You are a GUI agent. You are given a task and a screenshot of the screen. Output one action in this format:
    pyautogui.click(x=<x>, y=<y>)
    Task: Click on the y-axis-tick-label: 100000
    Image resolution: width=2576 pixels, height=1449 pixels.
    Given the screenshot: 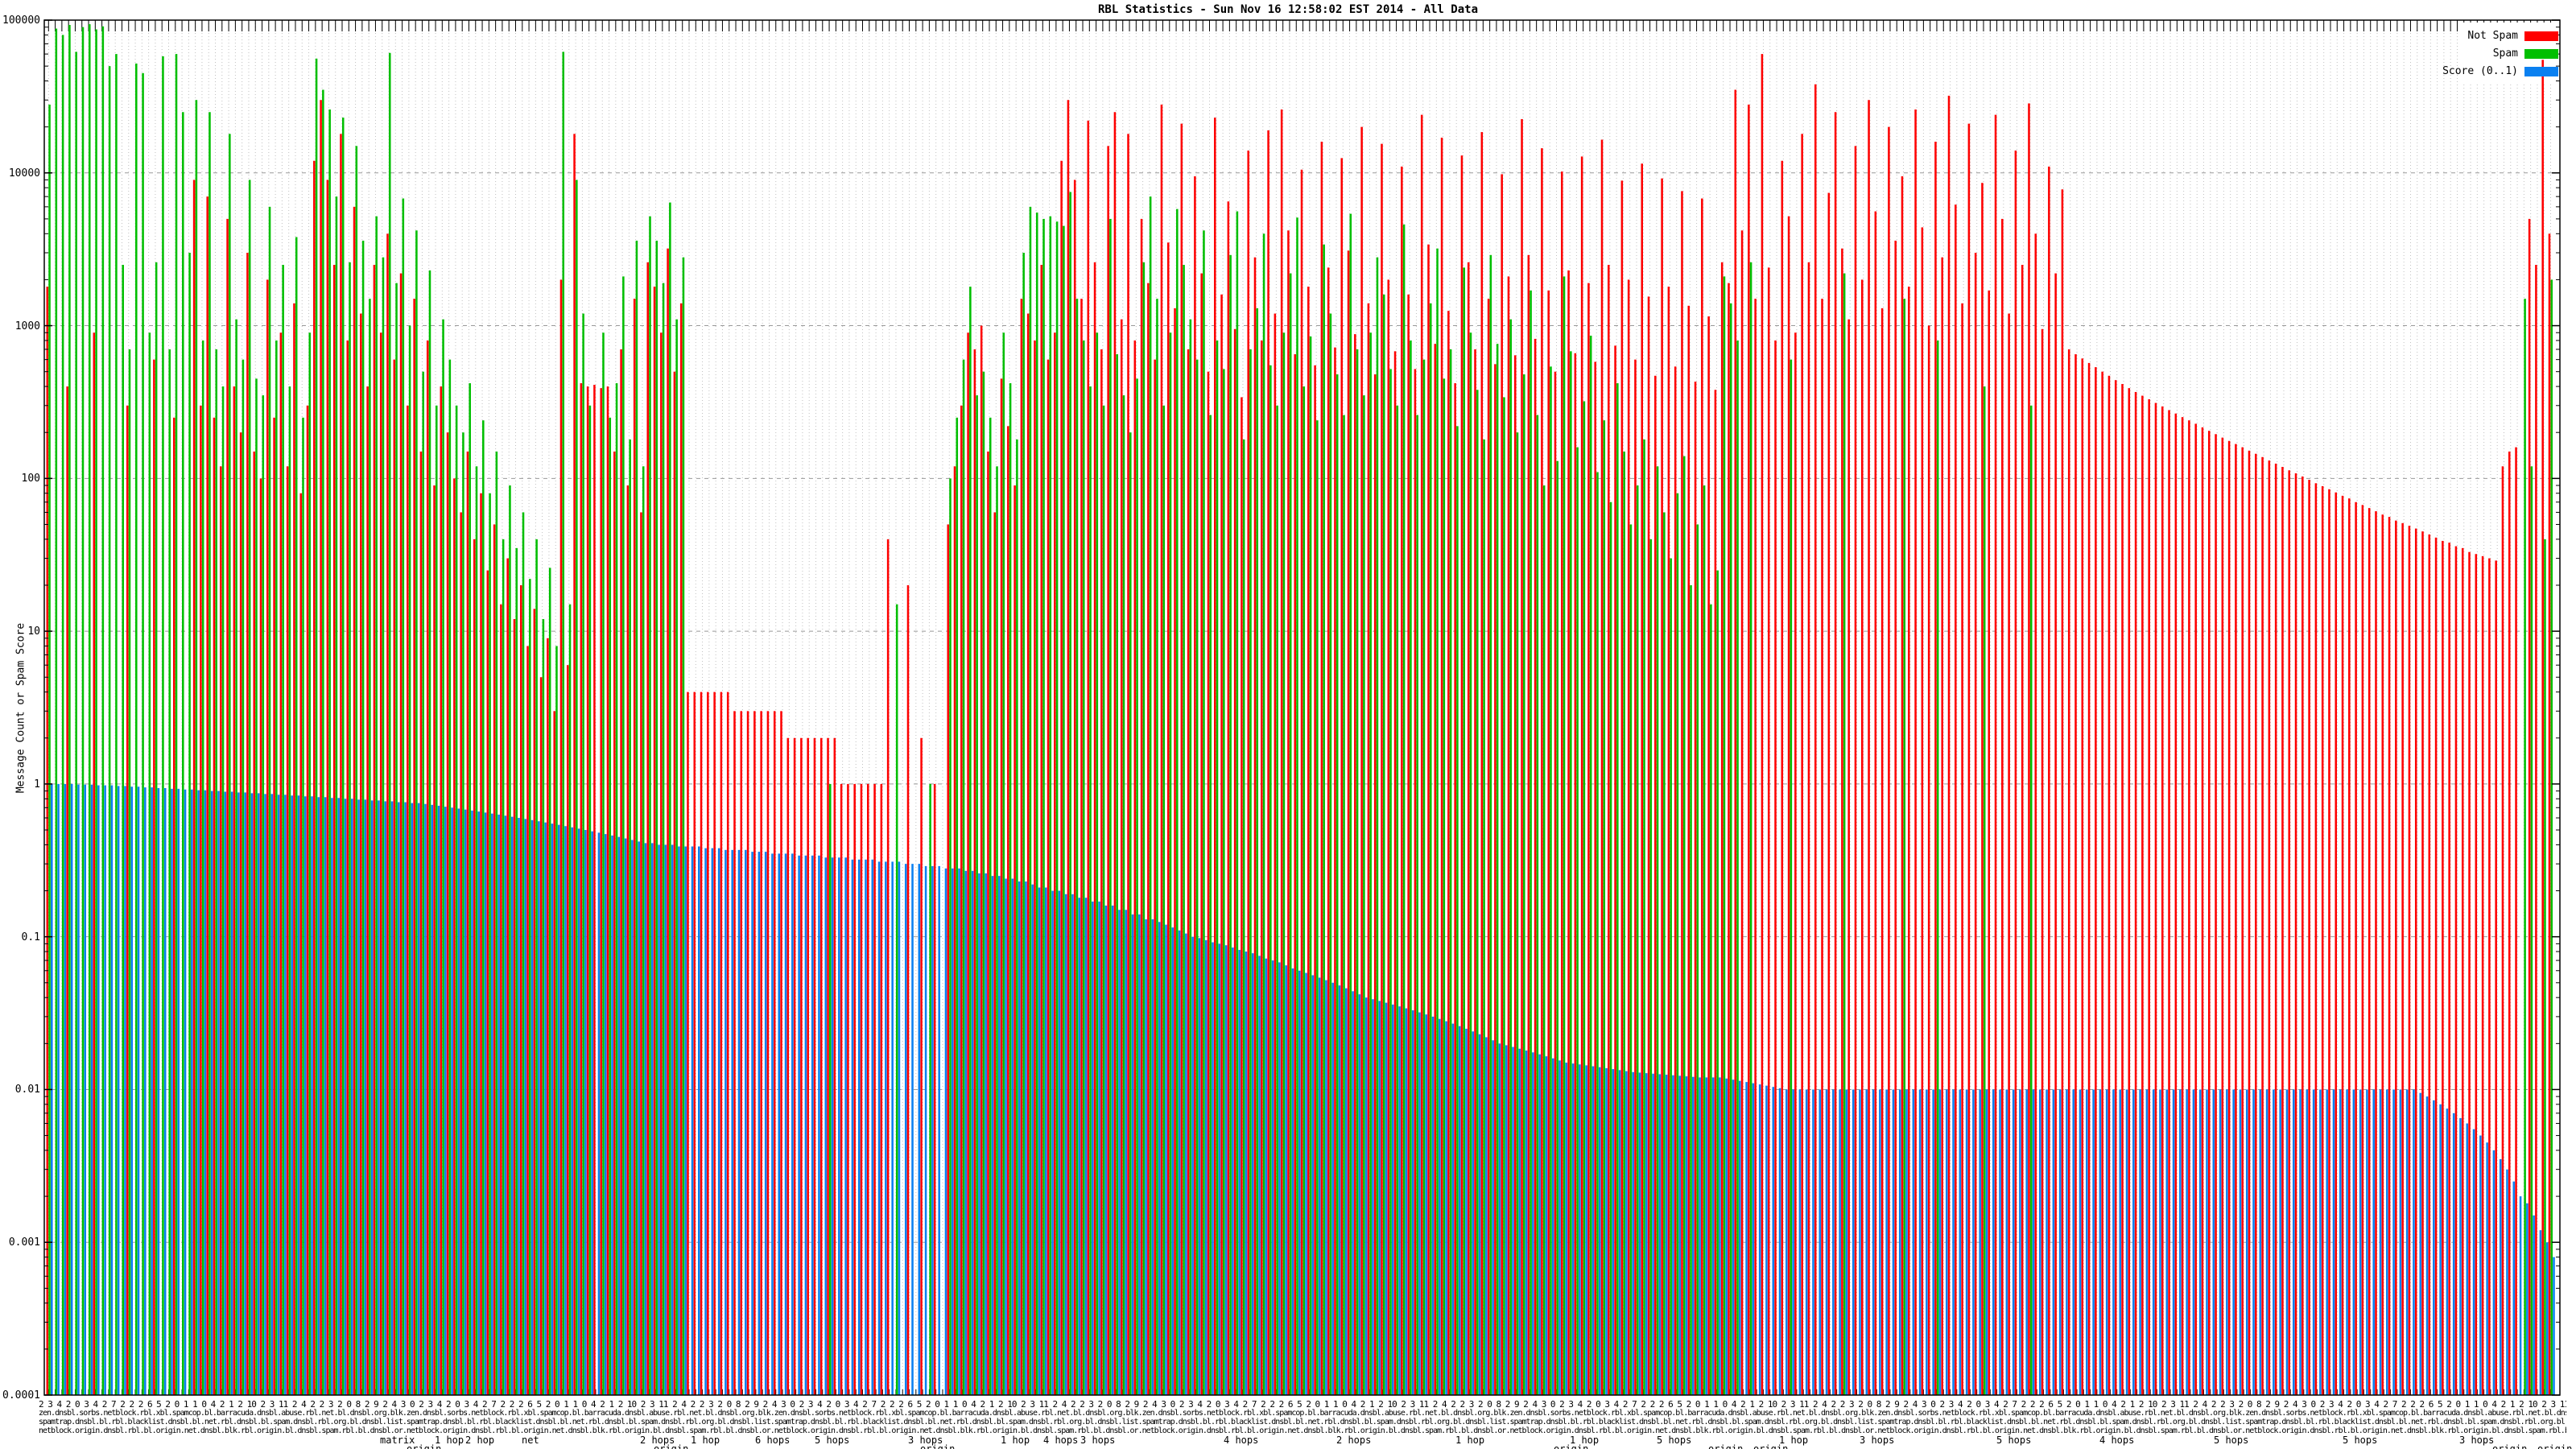 What is the action you would take?
    pyautogui.click(x=21, y=20)
    